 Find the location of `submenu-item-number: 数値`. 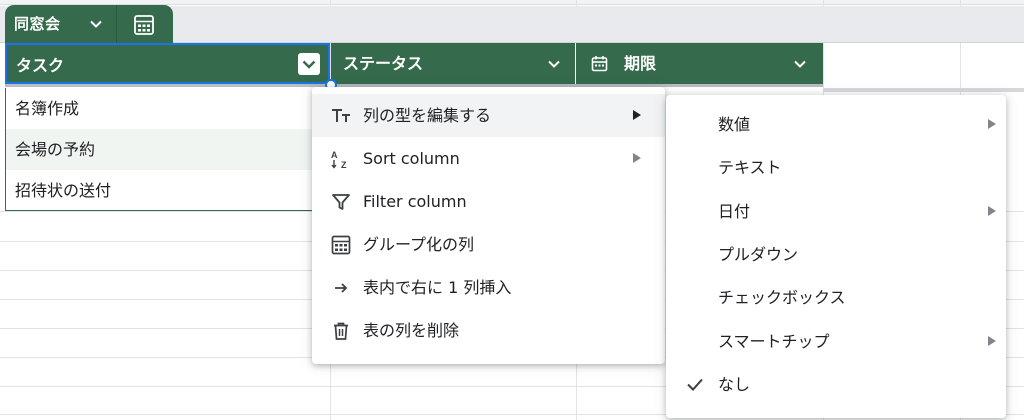

submenu-item-number: 数値 is located at coordinates (836, 124).